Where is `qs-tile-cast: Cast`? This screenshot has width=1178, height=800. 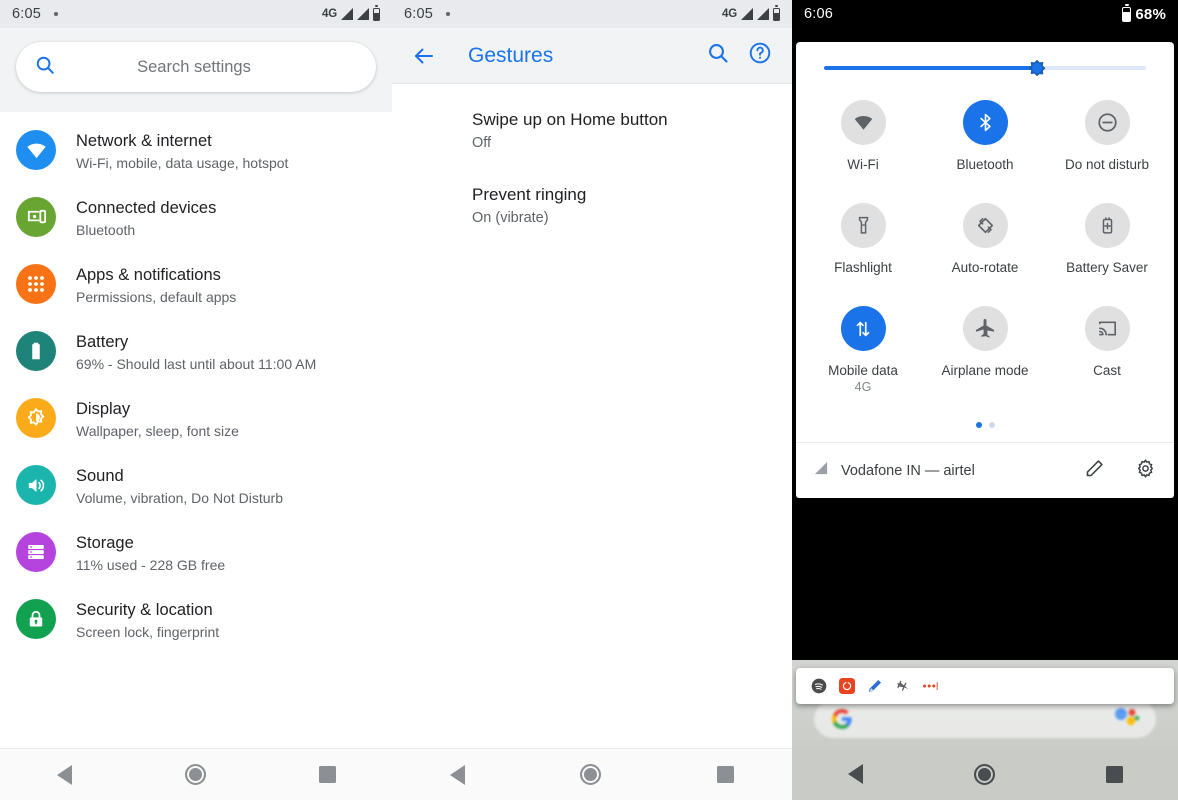
qs-tile-cast: Cast is located at coordinates (1107, 355).